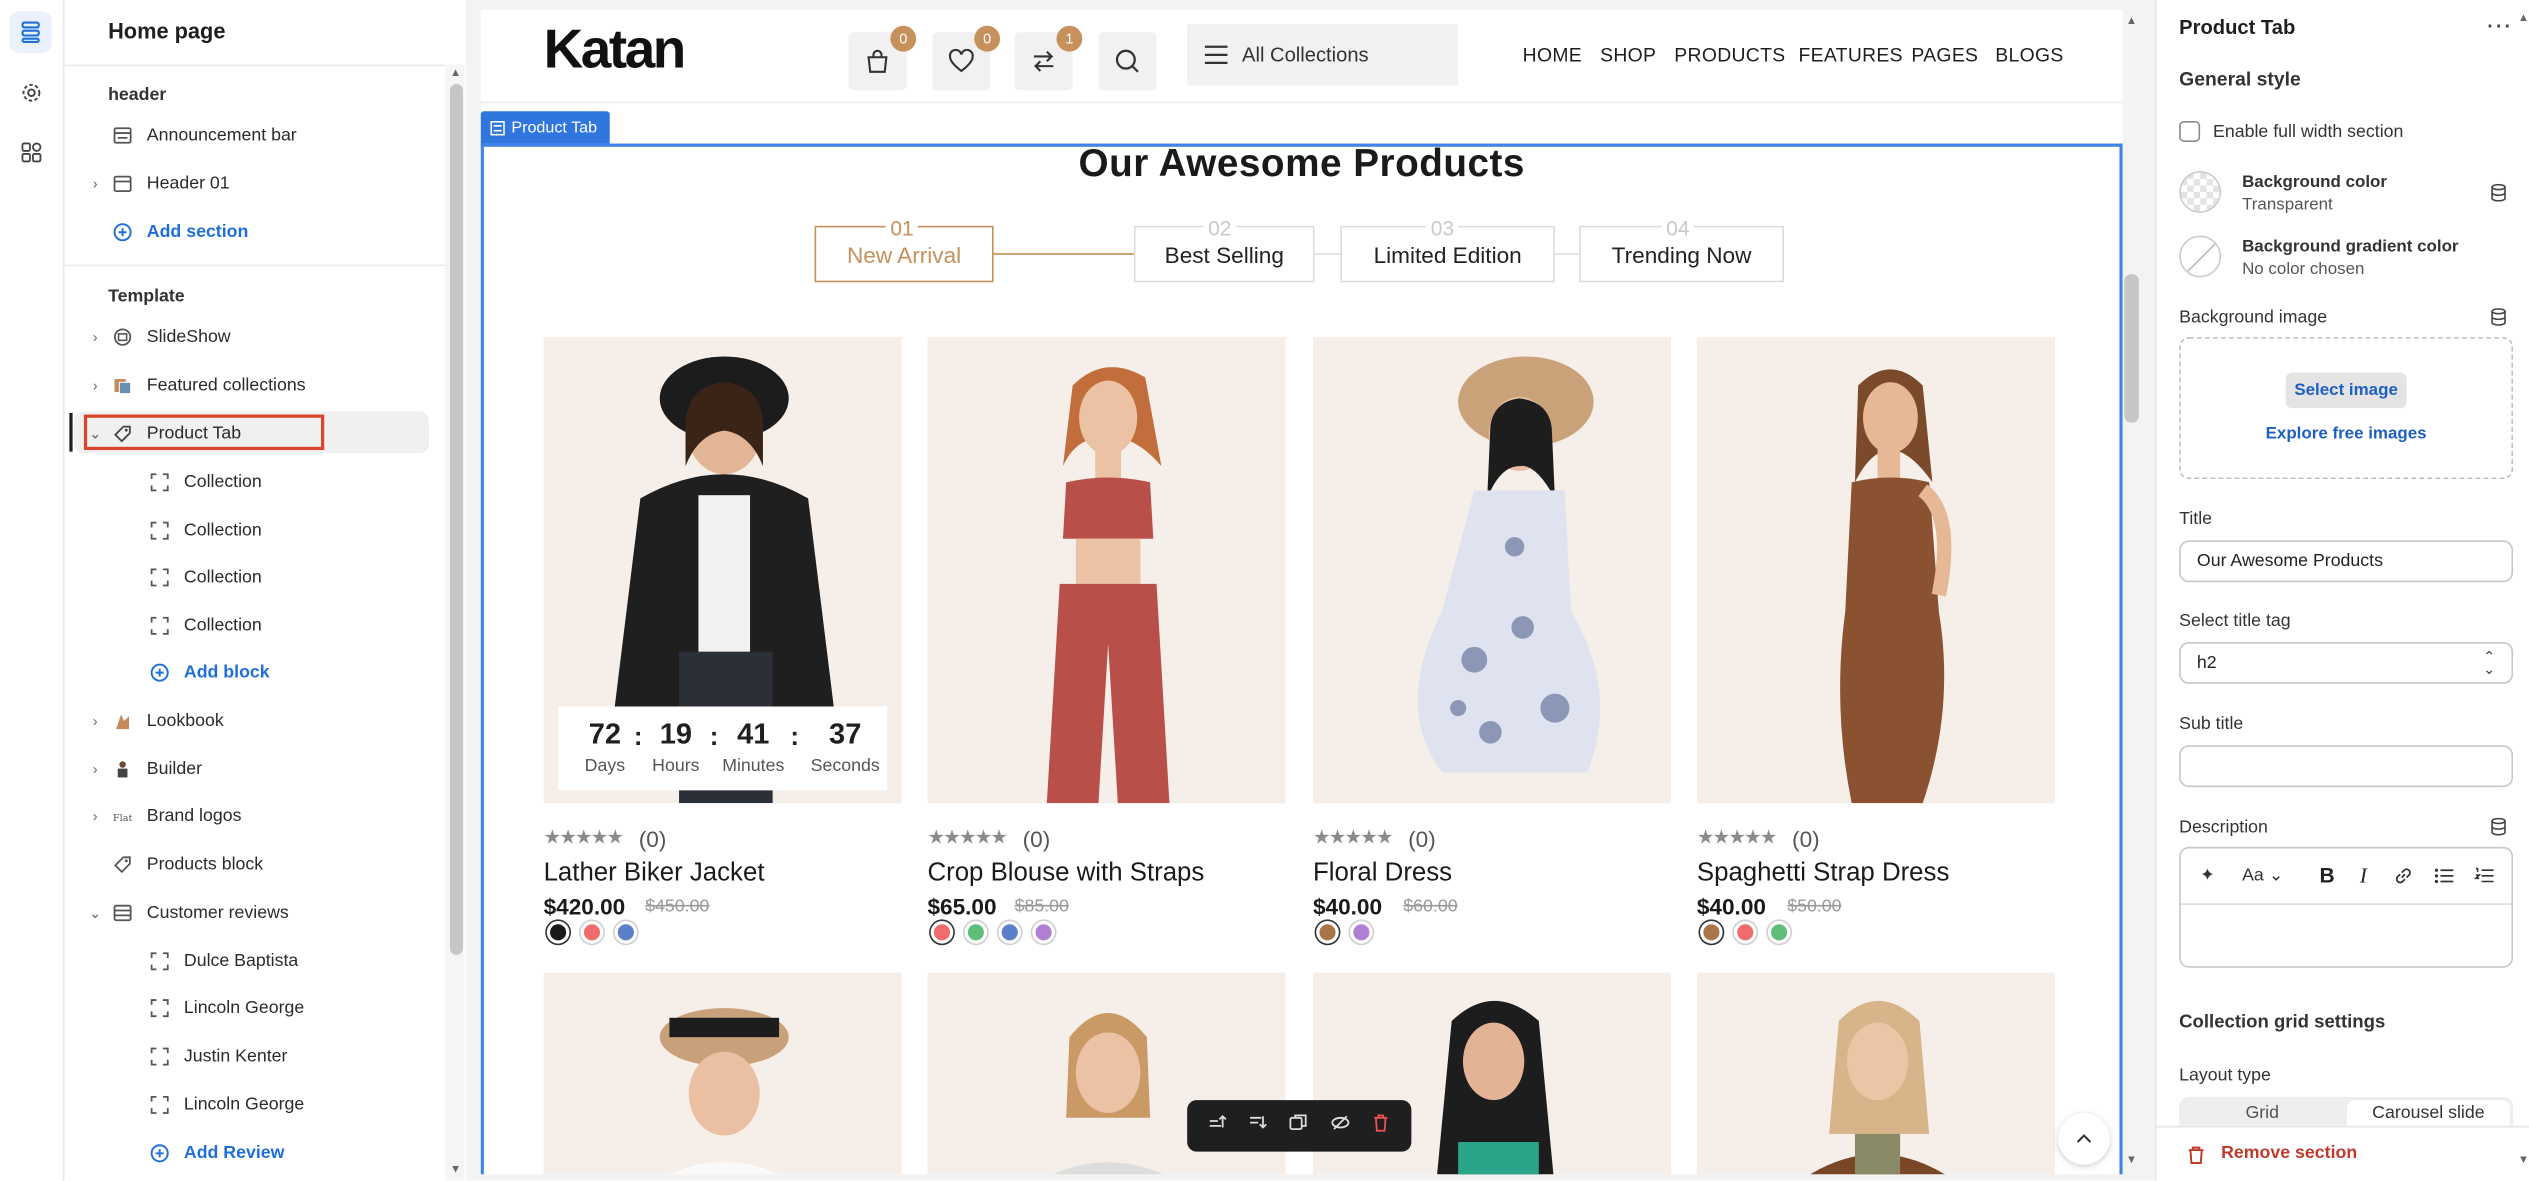  What do you see at coordinates (2346, 766) in the screenshot?
I see `subtitle-input` at bounding box center [2346, 766].